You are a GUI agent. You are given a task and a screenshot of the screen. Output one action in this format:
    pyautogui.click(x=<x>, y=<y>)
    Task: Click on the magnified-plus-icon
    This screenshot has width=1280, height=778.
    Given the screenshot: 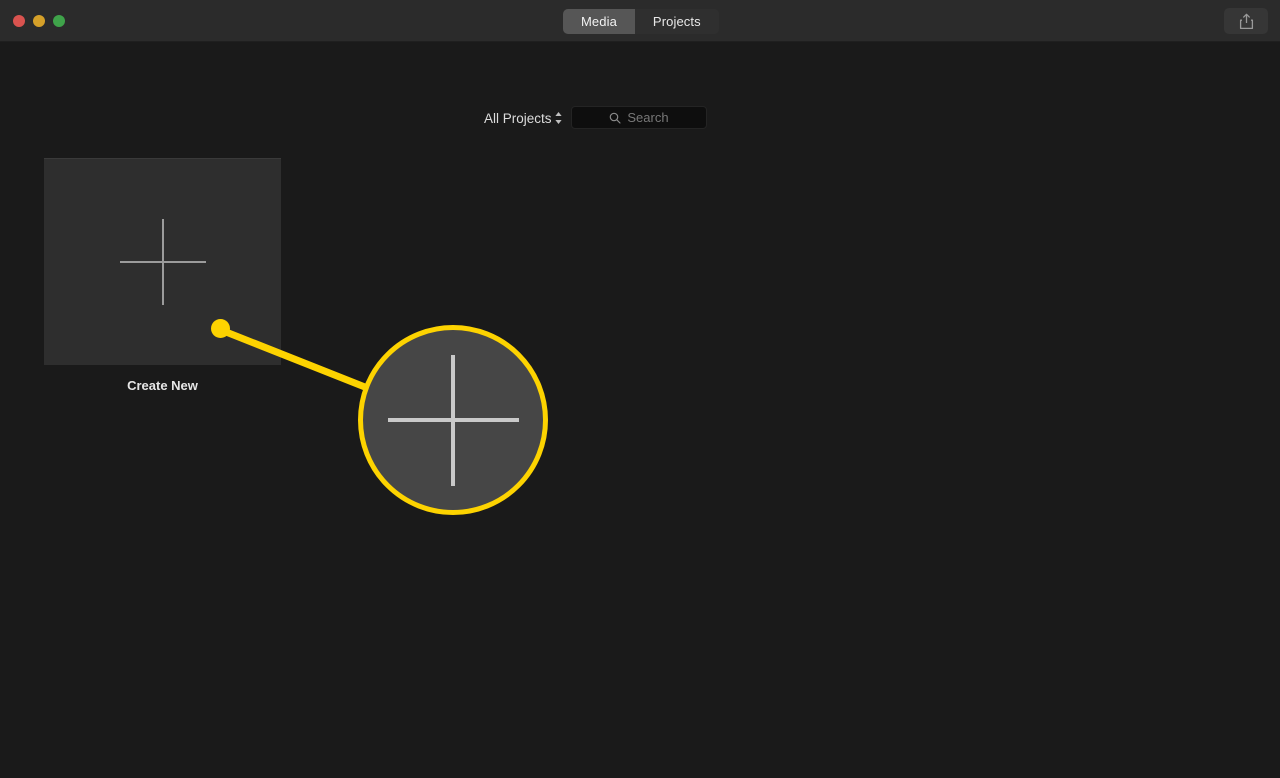 What is the action you would take?
    pyautogui.click(x=453, y=420)
    